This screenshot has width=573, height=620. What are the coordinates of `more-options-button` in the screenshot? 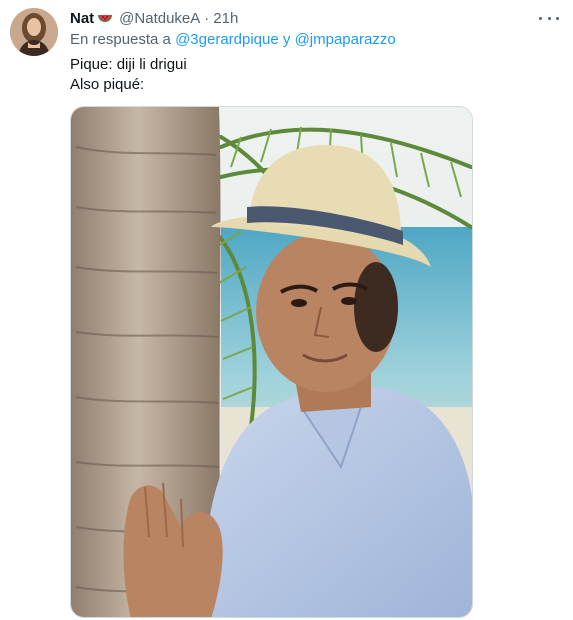 It's located at (549, 18).